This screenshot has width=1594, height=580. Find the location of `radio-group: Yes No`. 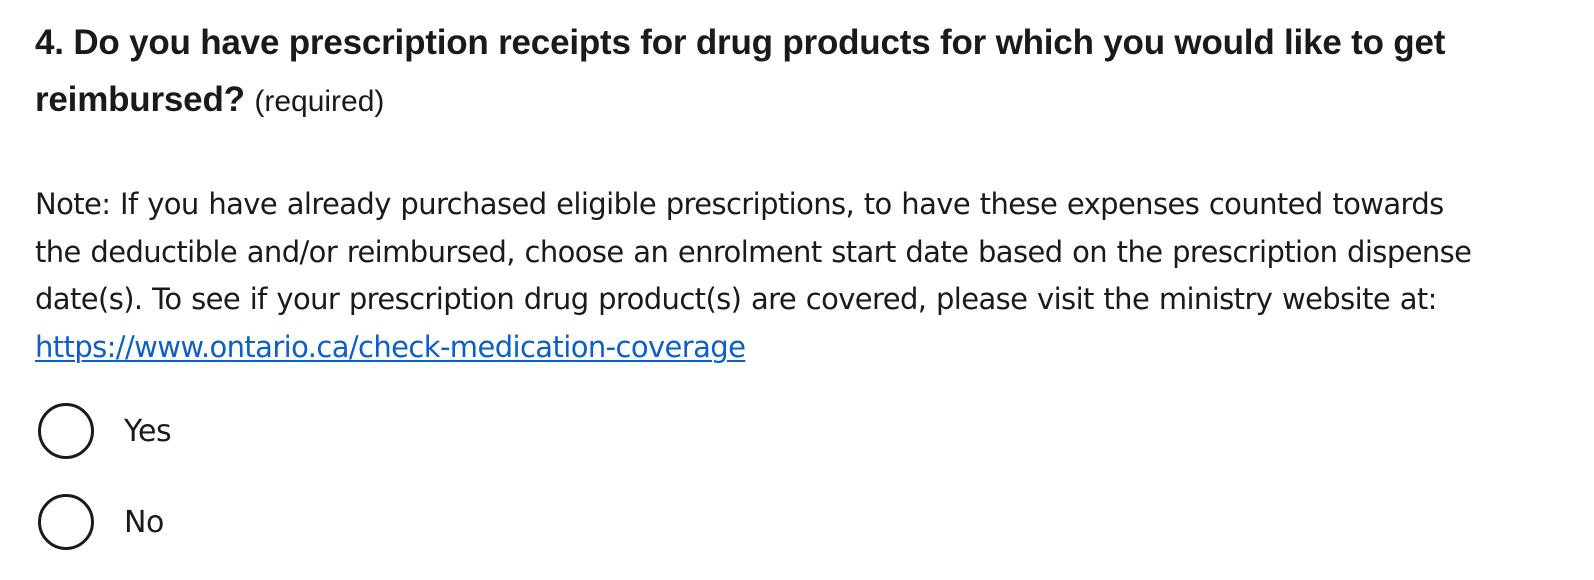

radio-group: Yes No is located at coordinates (105, 489).